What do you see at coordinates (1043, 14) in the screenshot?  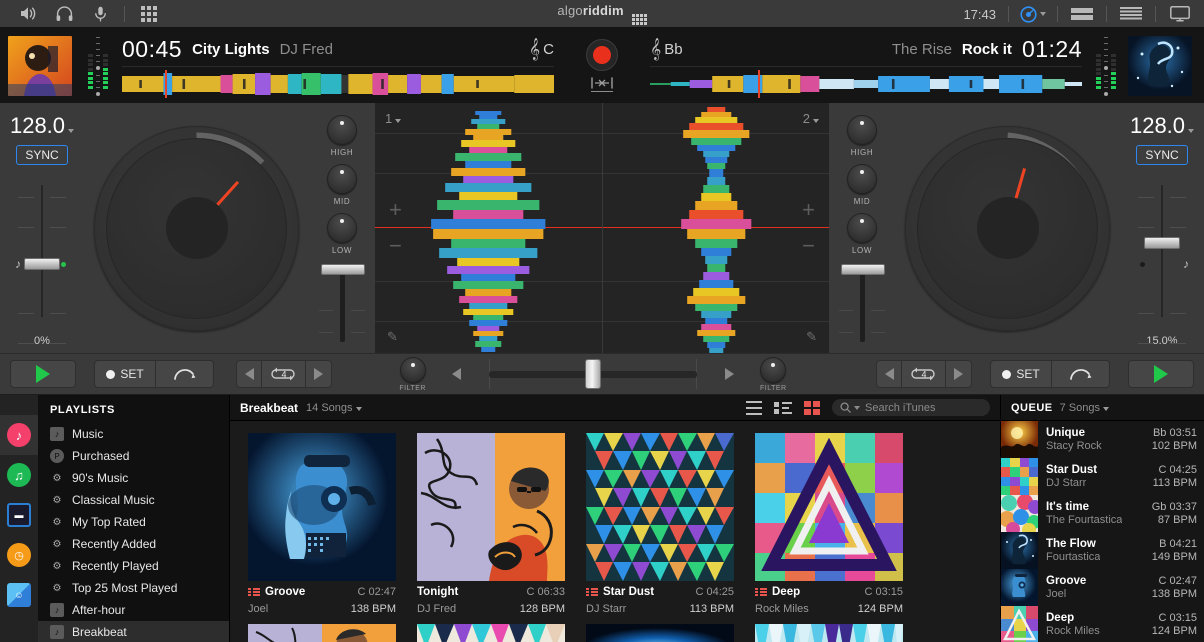 I see `record-dropdown-caret-icon` at bounding box center [1043, 14].